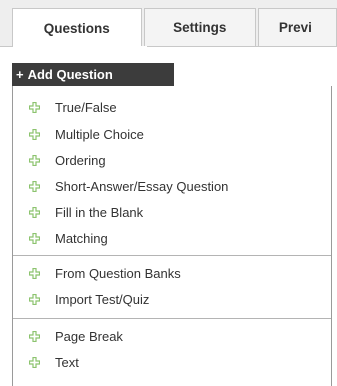  I want to click on menu-item-label: True/False, so click(86, 107).